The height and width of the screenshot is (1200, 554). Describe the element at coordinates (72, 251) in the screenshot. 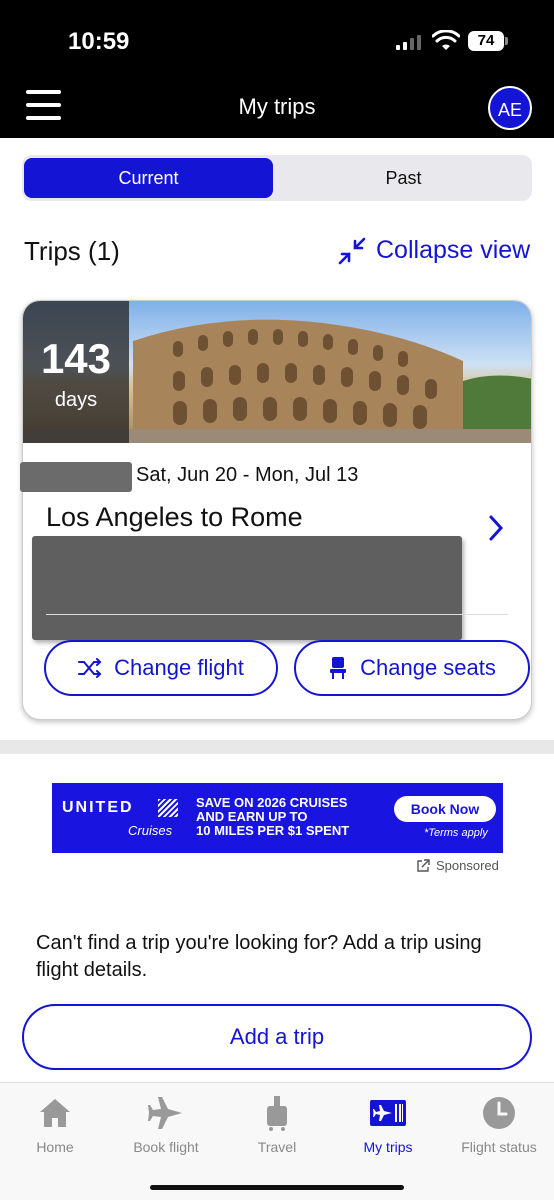

I see `trips-heading: Trips (1)` at that location.